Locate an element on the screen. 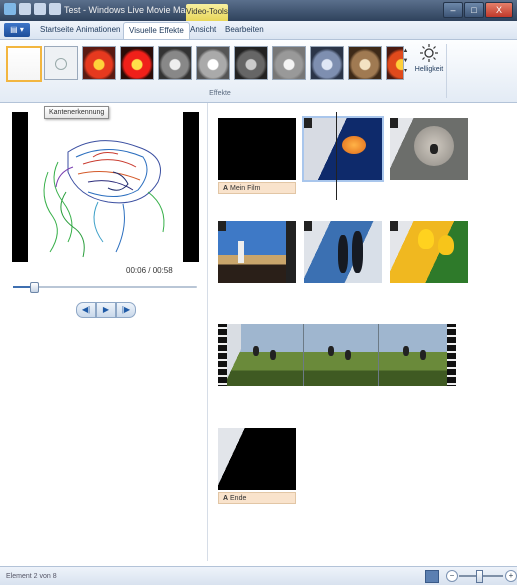 Image resolution: width=517 pixels, height=585 pixels. previous-frame-button: ◀| is located at coordinates (86, 310).